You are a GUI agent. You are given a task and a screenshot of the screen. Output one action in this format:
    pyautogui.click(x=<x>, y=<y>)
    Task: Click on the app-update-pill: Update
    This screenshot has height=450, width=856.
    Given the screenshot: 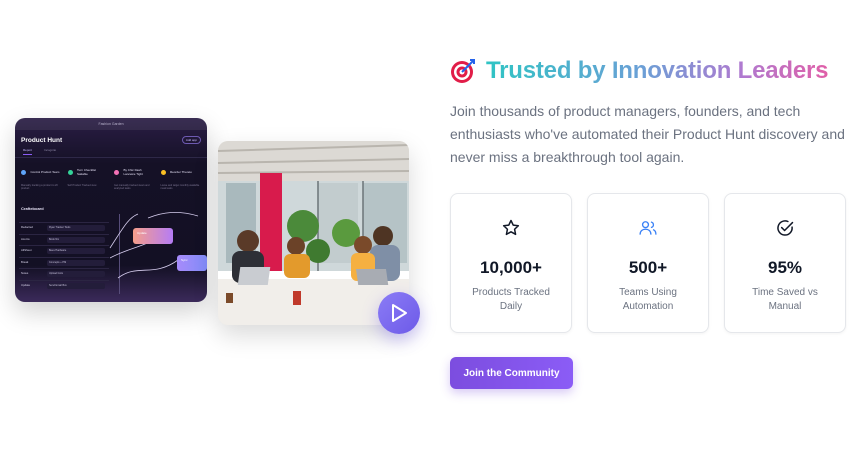 What is the action you would take?
    pyautogui.click(x=153, y=236)
    